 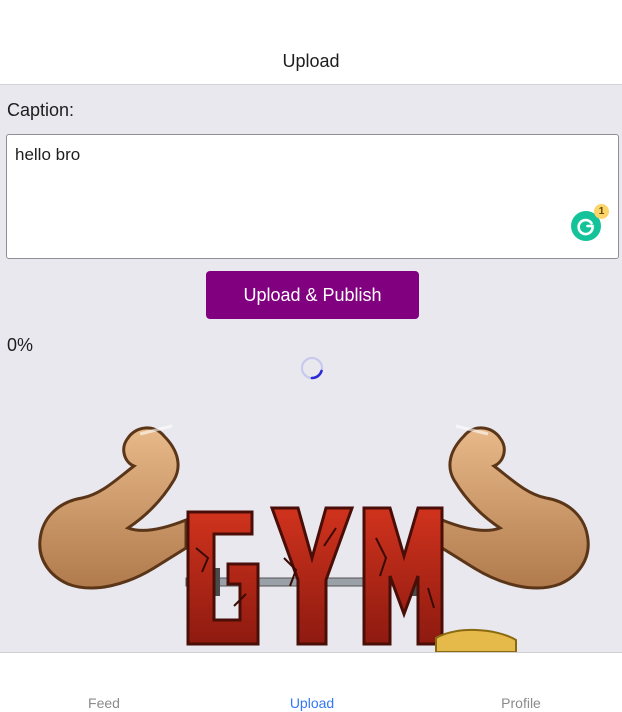 I want to click on grammarly-icon: 1, so click(x=590, y=222).